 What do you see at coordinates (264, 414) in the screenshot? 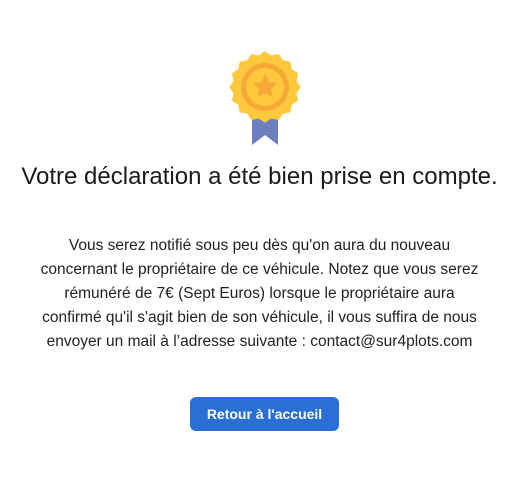
I see `back-home-button: Retour à l'accueil` at bounding box center [264, 414].